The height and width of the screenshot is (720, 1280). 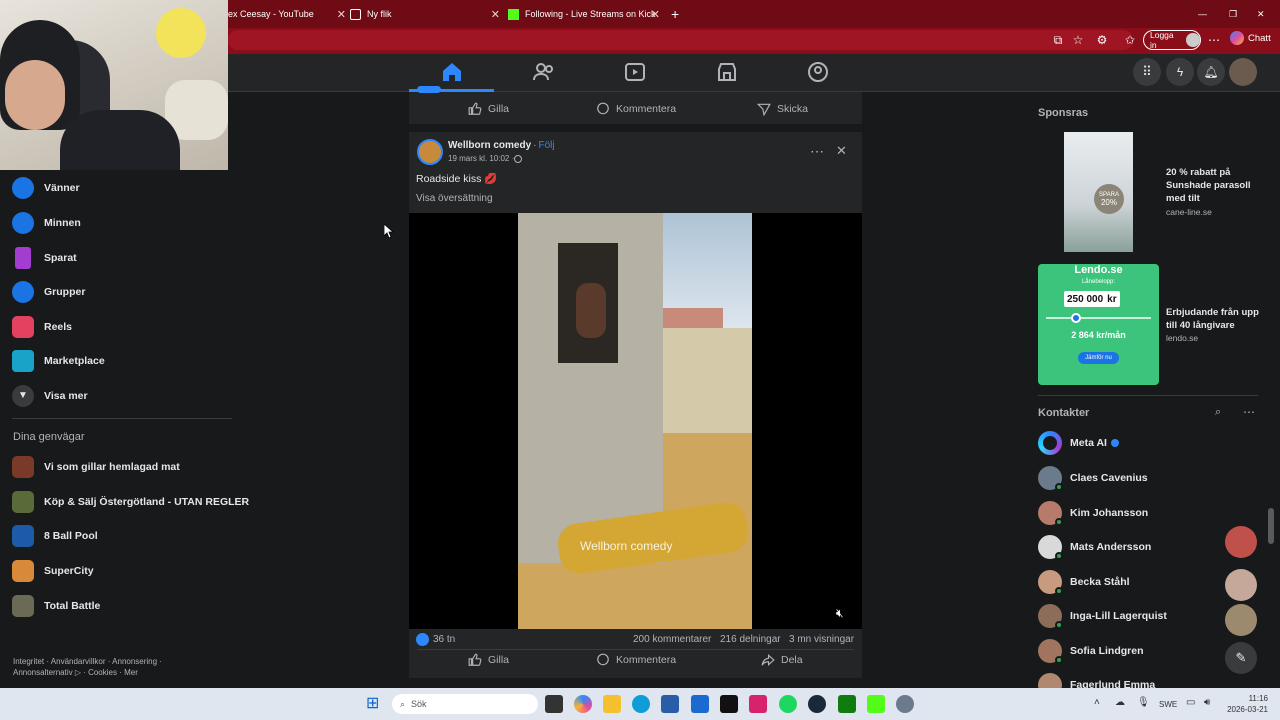 I want to click on settings-icon, so click(x=905, y=704).